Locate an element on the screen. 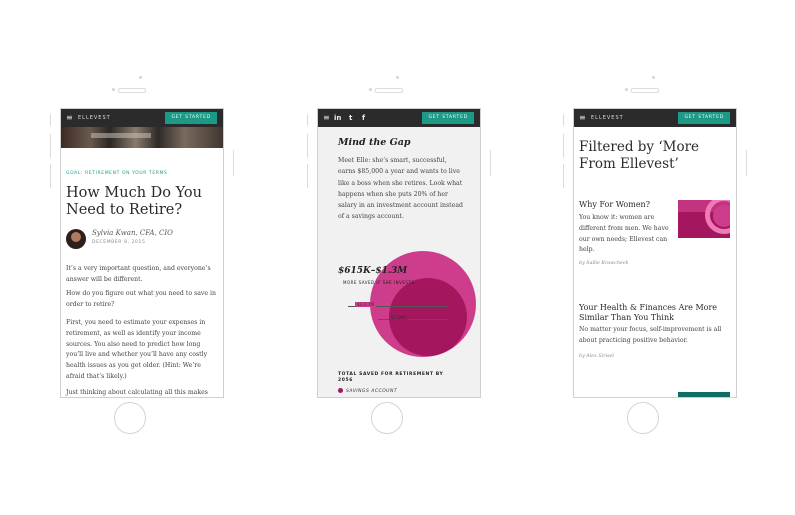  publish-date: DECEMBER 8, 2015 is located at coordinates (119, 242).